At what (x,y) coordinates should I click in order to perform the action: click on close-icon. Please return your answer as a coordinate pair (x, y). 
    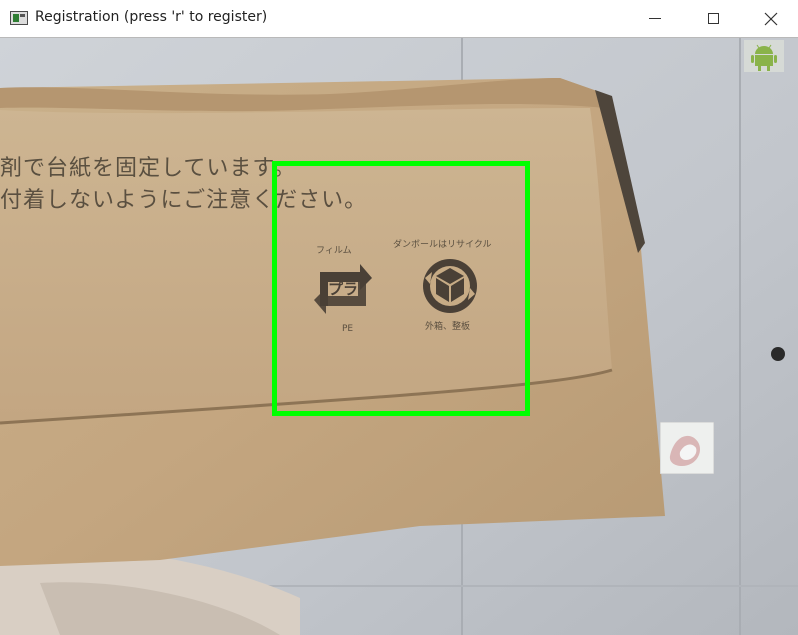
    Looking at the image, I should click on (771, 18).